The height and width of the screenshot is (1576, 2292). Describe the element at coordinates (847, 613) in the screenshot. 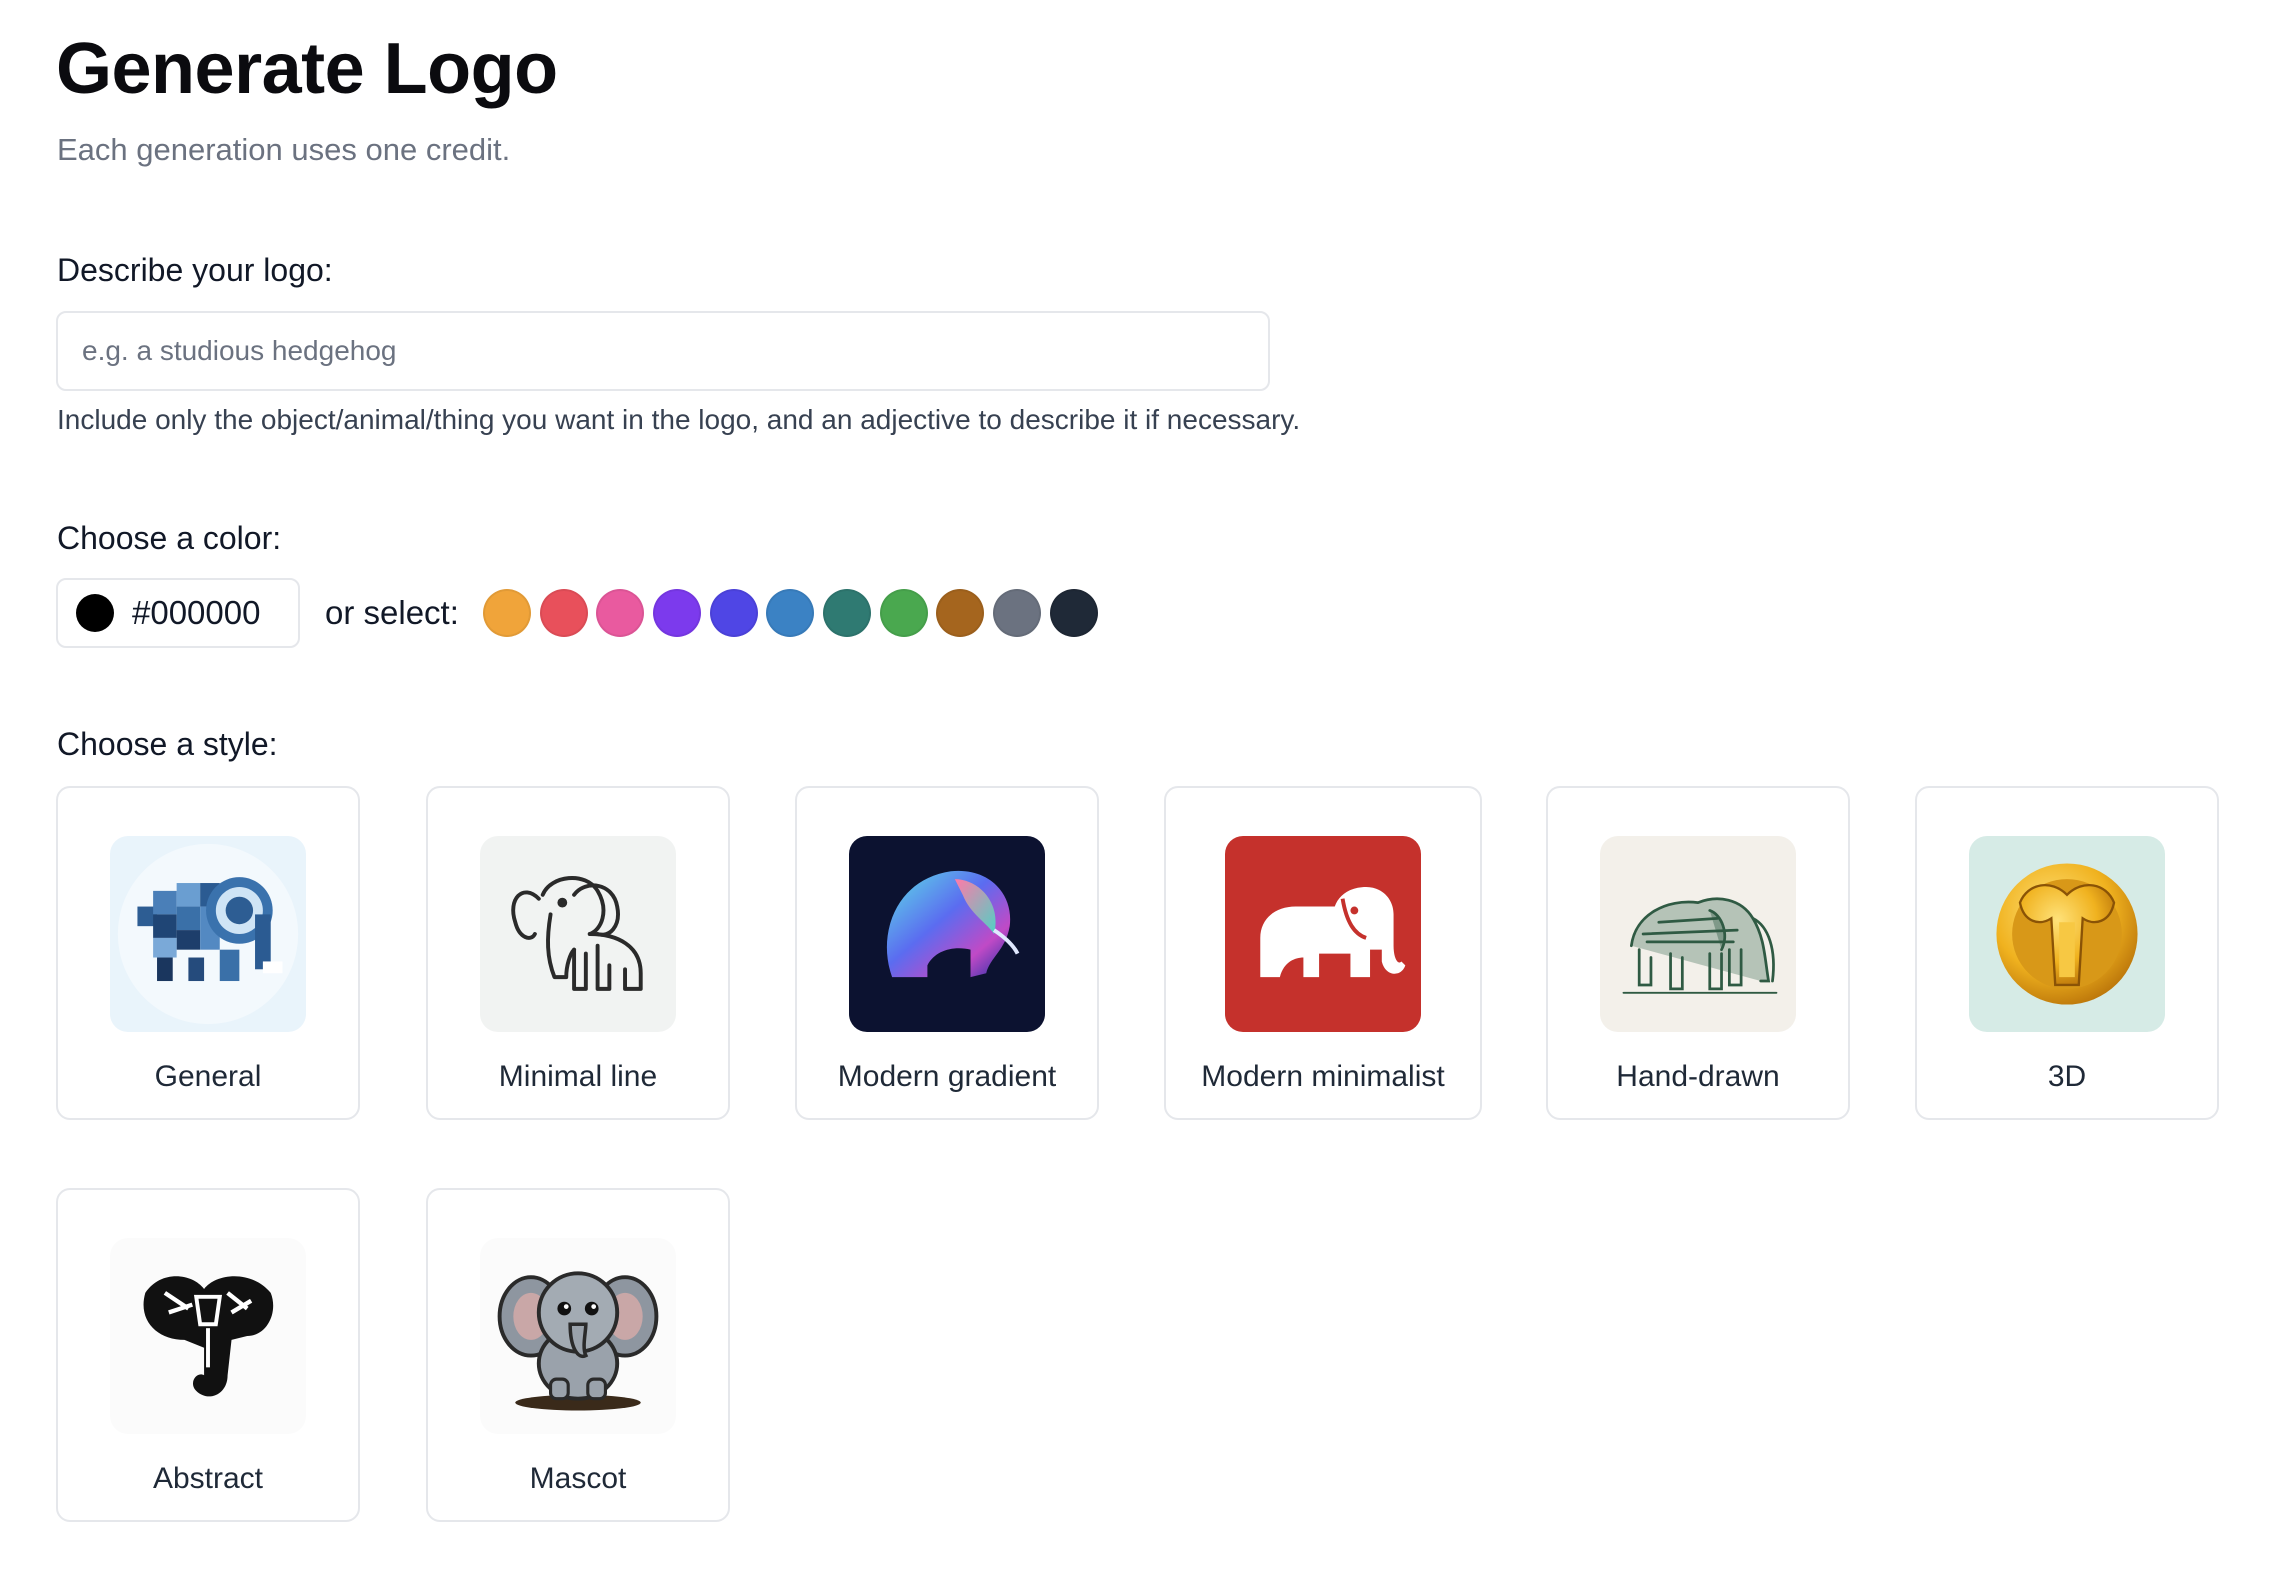

I see `color-swatch-teal` at that location.